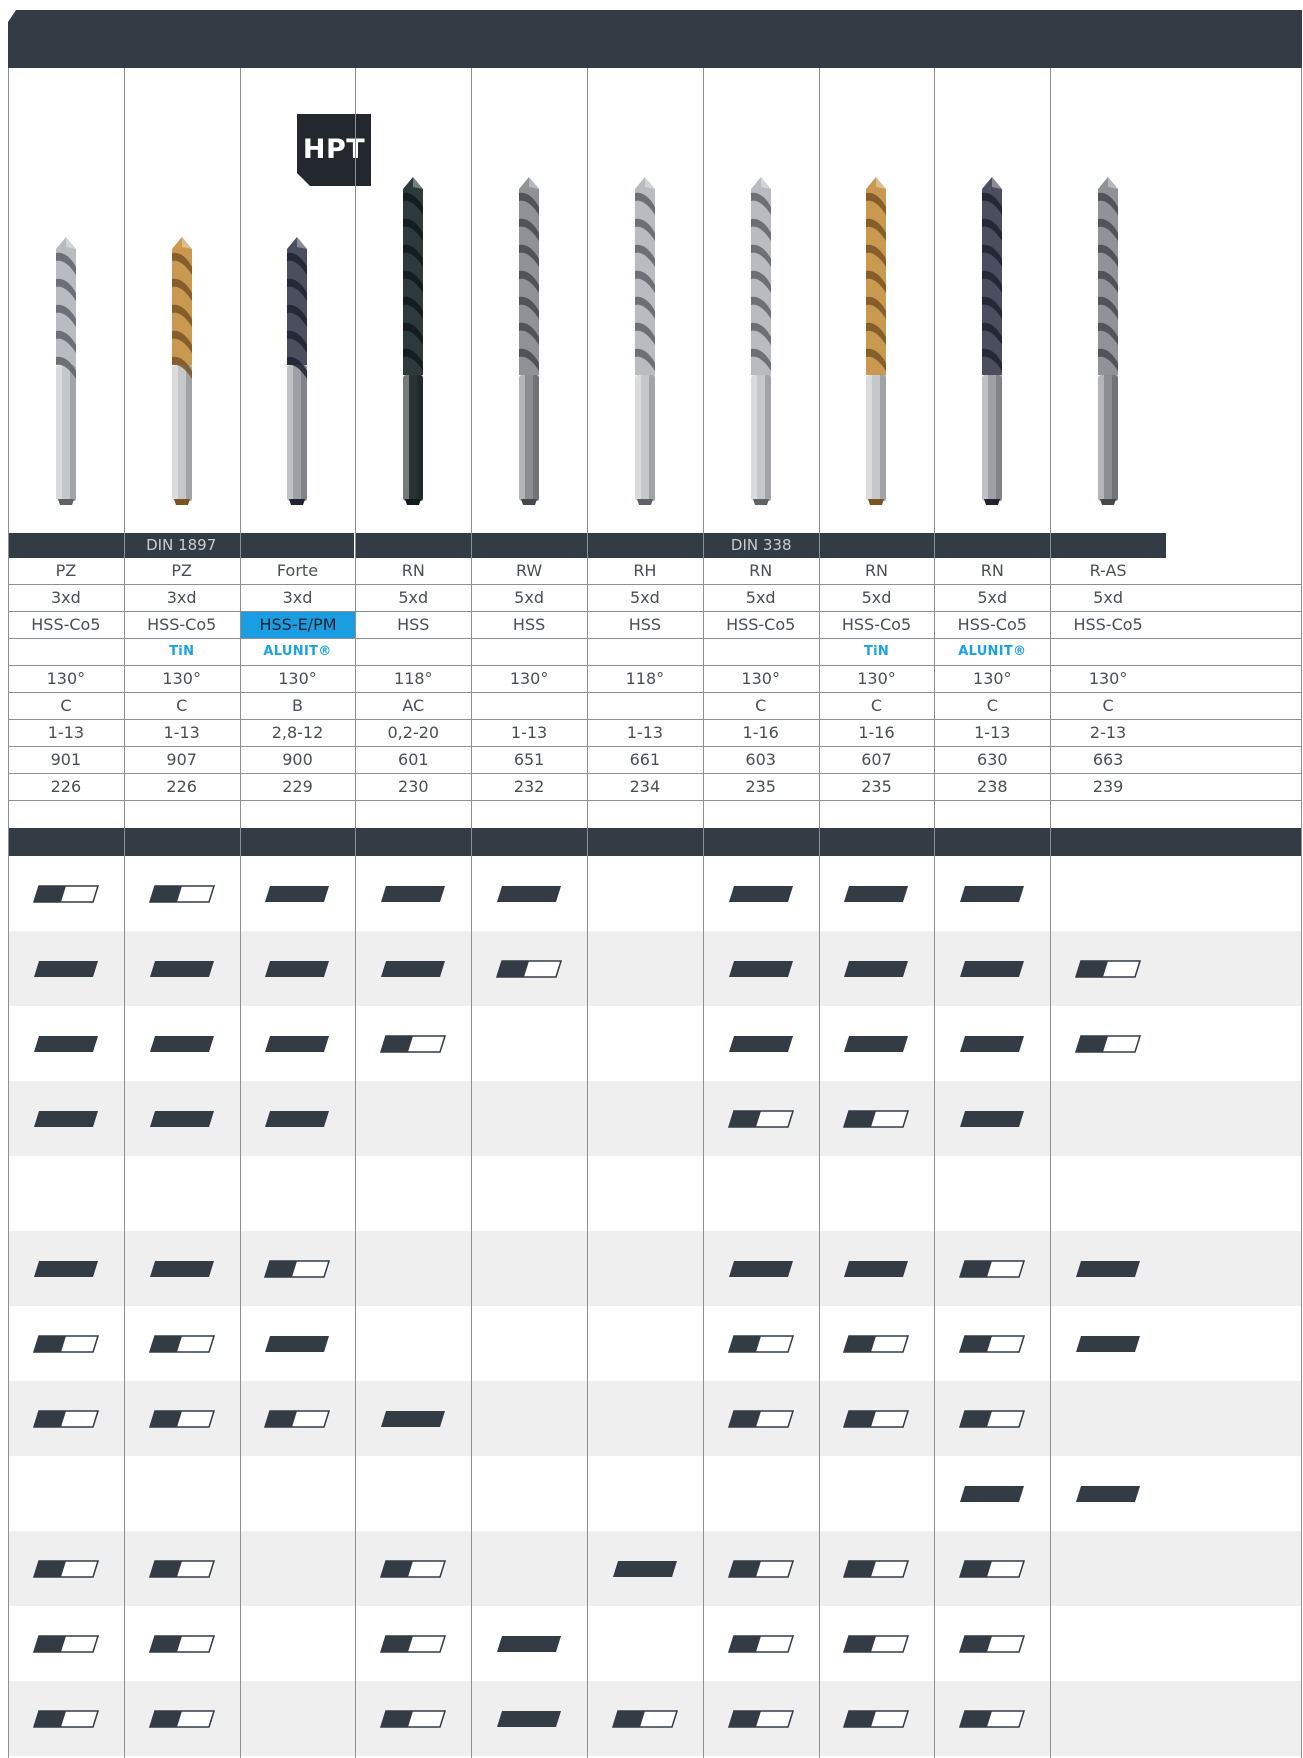  Describe the element at coordinates (413, 786) in the screenshot. I see `spec-cell: 230` at that location.